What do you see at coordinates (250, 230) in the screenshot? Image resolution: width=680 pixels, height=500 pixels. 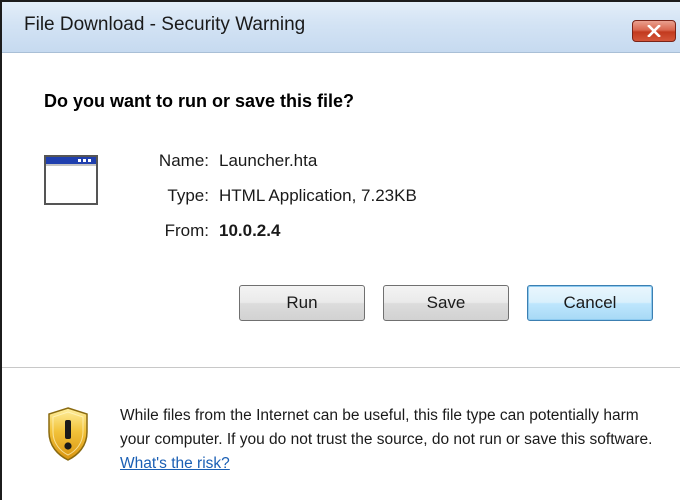 I see `file-source-value: 10.0.2.4` at bounding box center [250, 230].